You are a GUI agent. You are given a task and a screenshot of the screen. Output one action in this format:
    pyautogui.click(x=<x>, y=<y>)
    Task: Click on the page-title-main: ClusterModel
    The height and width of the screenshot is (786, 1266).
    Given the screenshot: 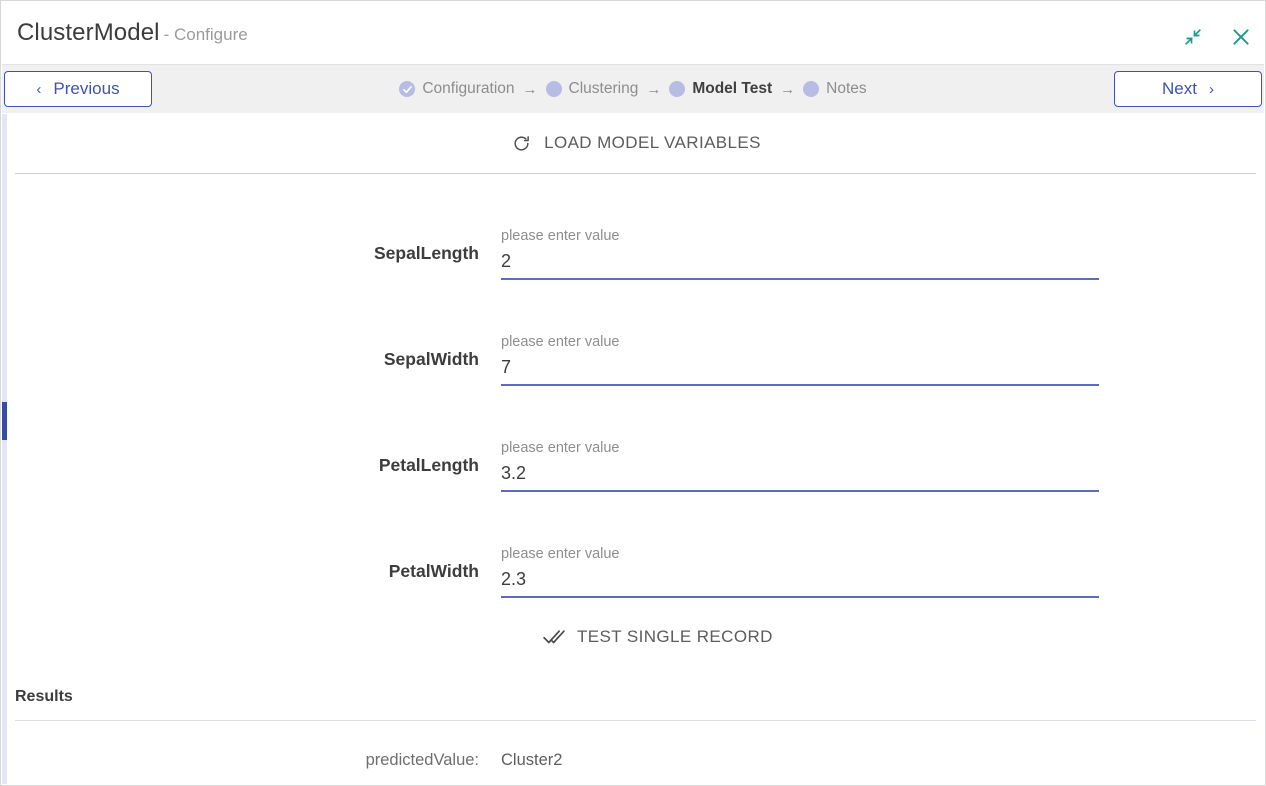 What is the action you would take?
    pyautogui.click(x=88, y=32)
    